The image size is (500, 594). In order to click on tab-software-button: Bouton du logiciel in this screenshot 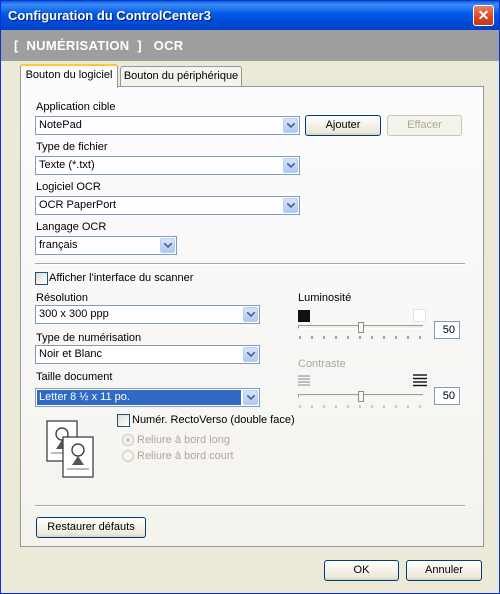, I will do `click(69, 76)`.